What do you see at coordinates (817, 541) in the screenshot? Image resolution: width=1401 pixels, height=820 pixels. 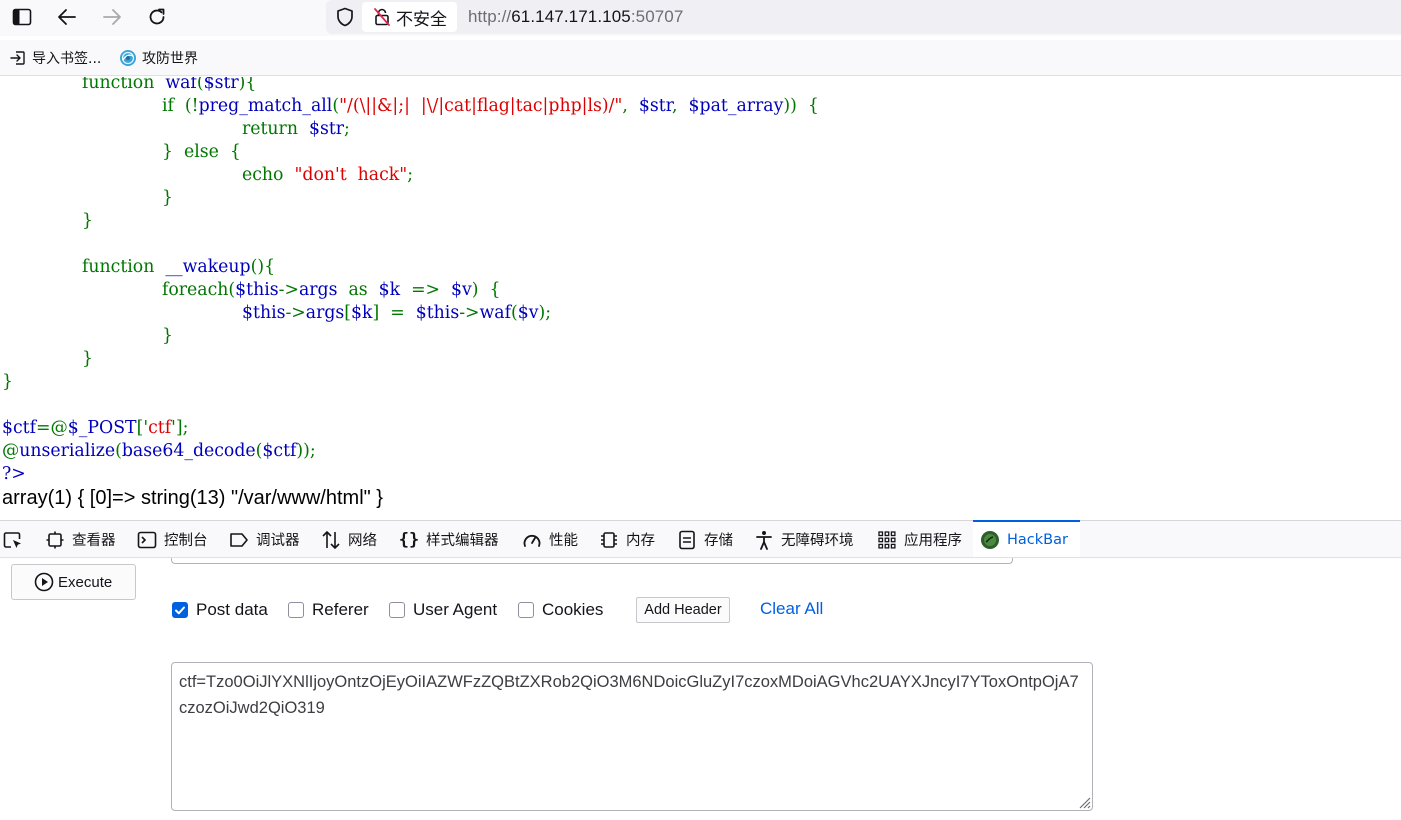 I see `tab-label: 无障碍环境` at bounding box center [817, 541].